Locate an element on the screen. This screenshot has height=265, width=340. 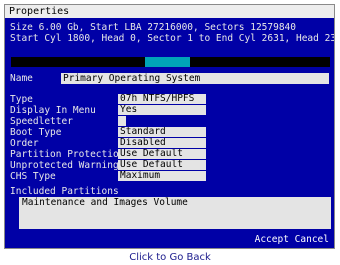
type-field: 07h NTFS/HPFS is located at coordinates (162, 99).